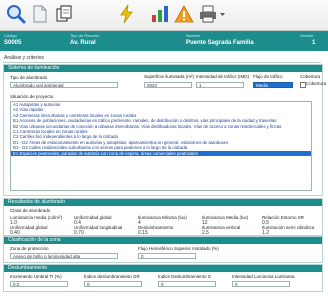  Describe the element at coordinates (162, 62) in the screenshot. I see `divider` at that location.